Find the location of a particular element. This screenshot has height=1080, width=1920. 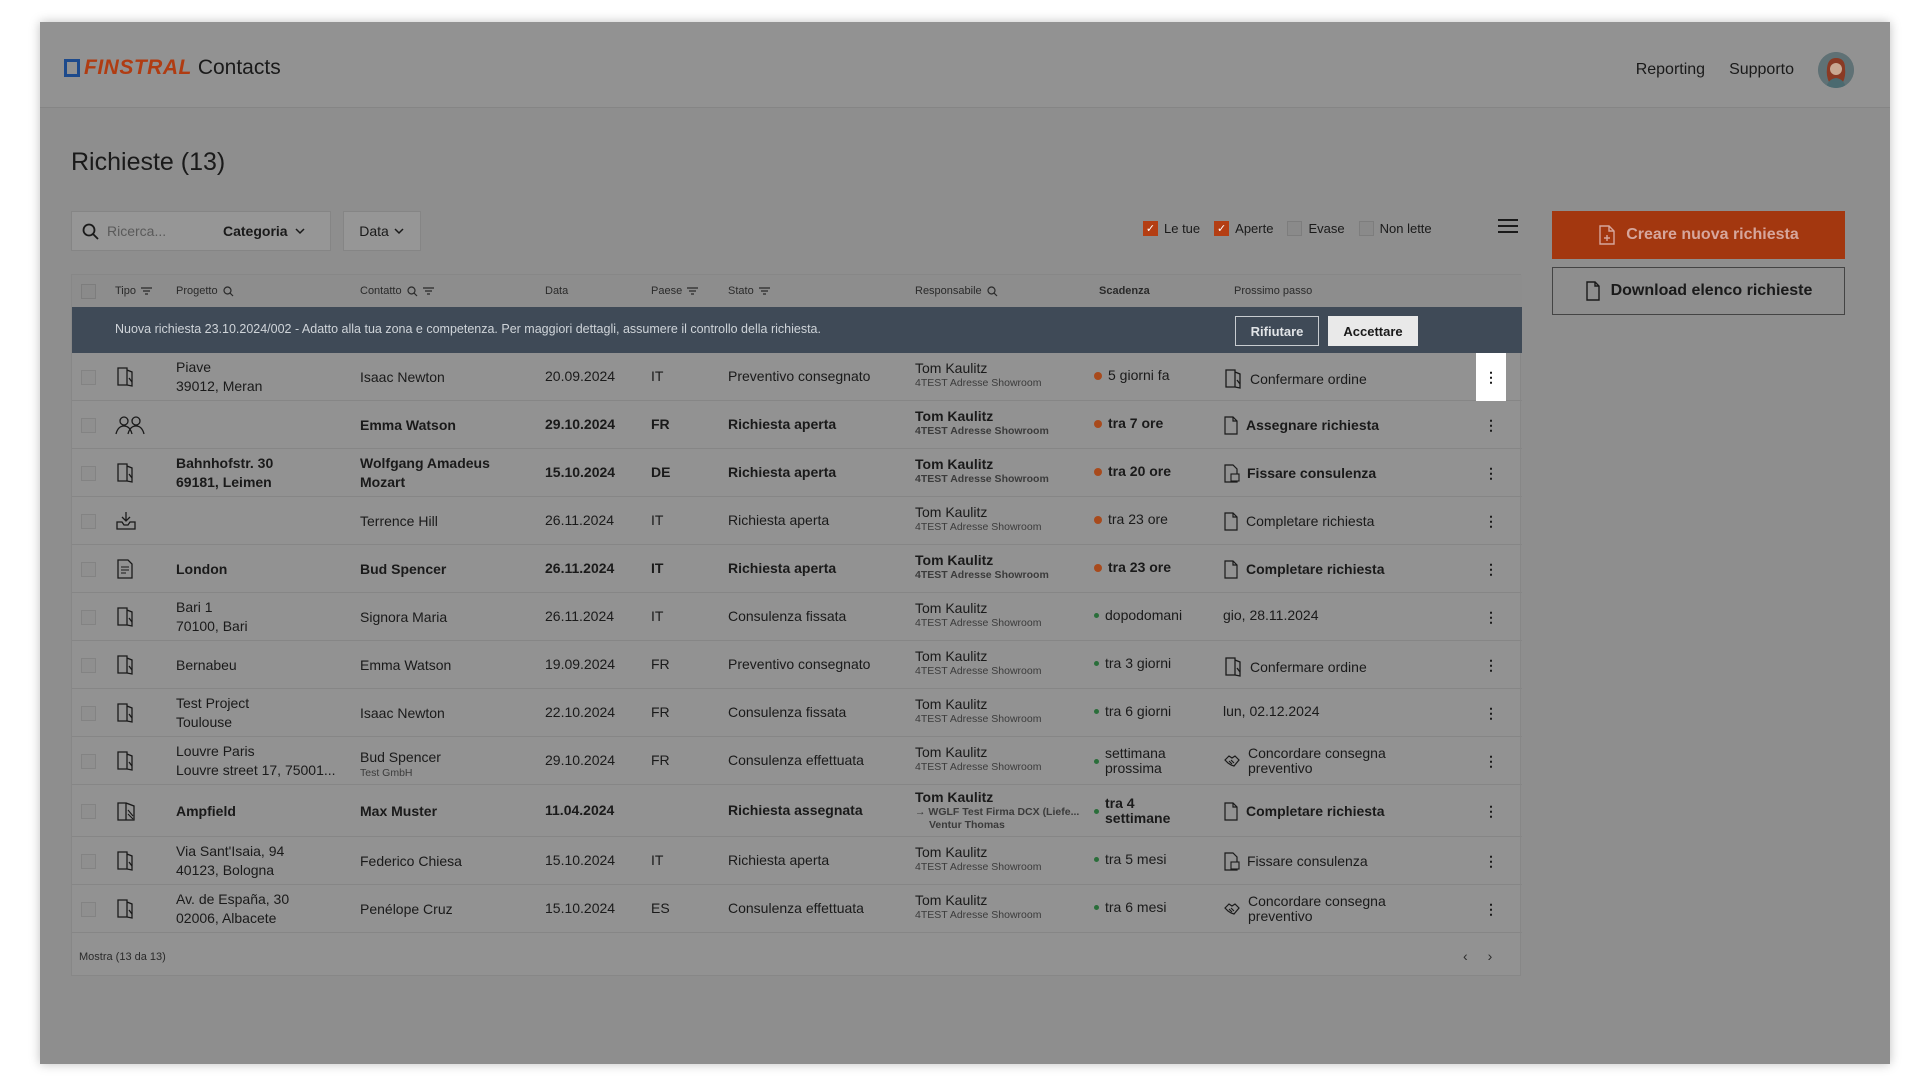

contact-cell: Terrence Hill is located at coordinates (430, 521).